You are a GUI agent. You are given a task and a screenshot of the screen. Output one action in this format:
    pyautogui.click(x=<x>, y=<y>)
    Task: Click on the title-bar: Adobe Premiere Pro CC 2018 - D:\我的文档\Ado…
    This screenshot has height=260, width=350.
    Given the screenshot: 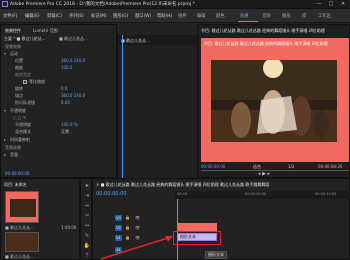 What is the action you would take?
    pyautogui.click(x=175, y=4)
    